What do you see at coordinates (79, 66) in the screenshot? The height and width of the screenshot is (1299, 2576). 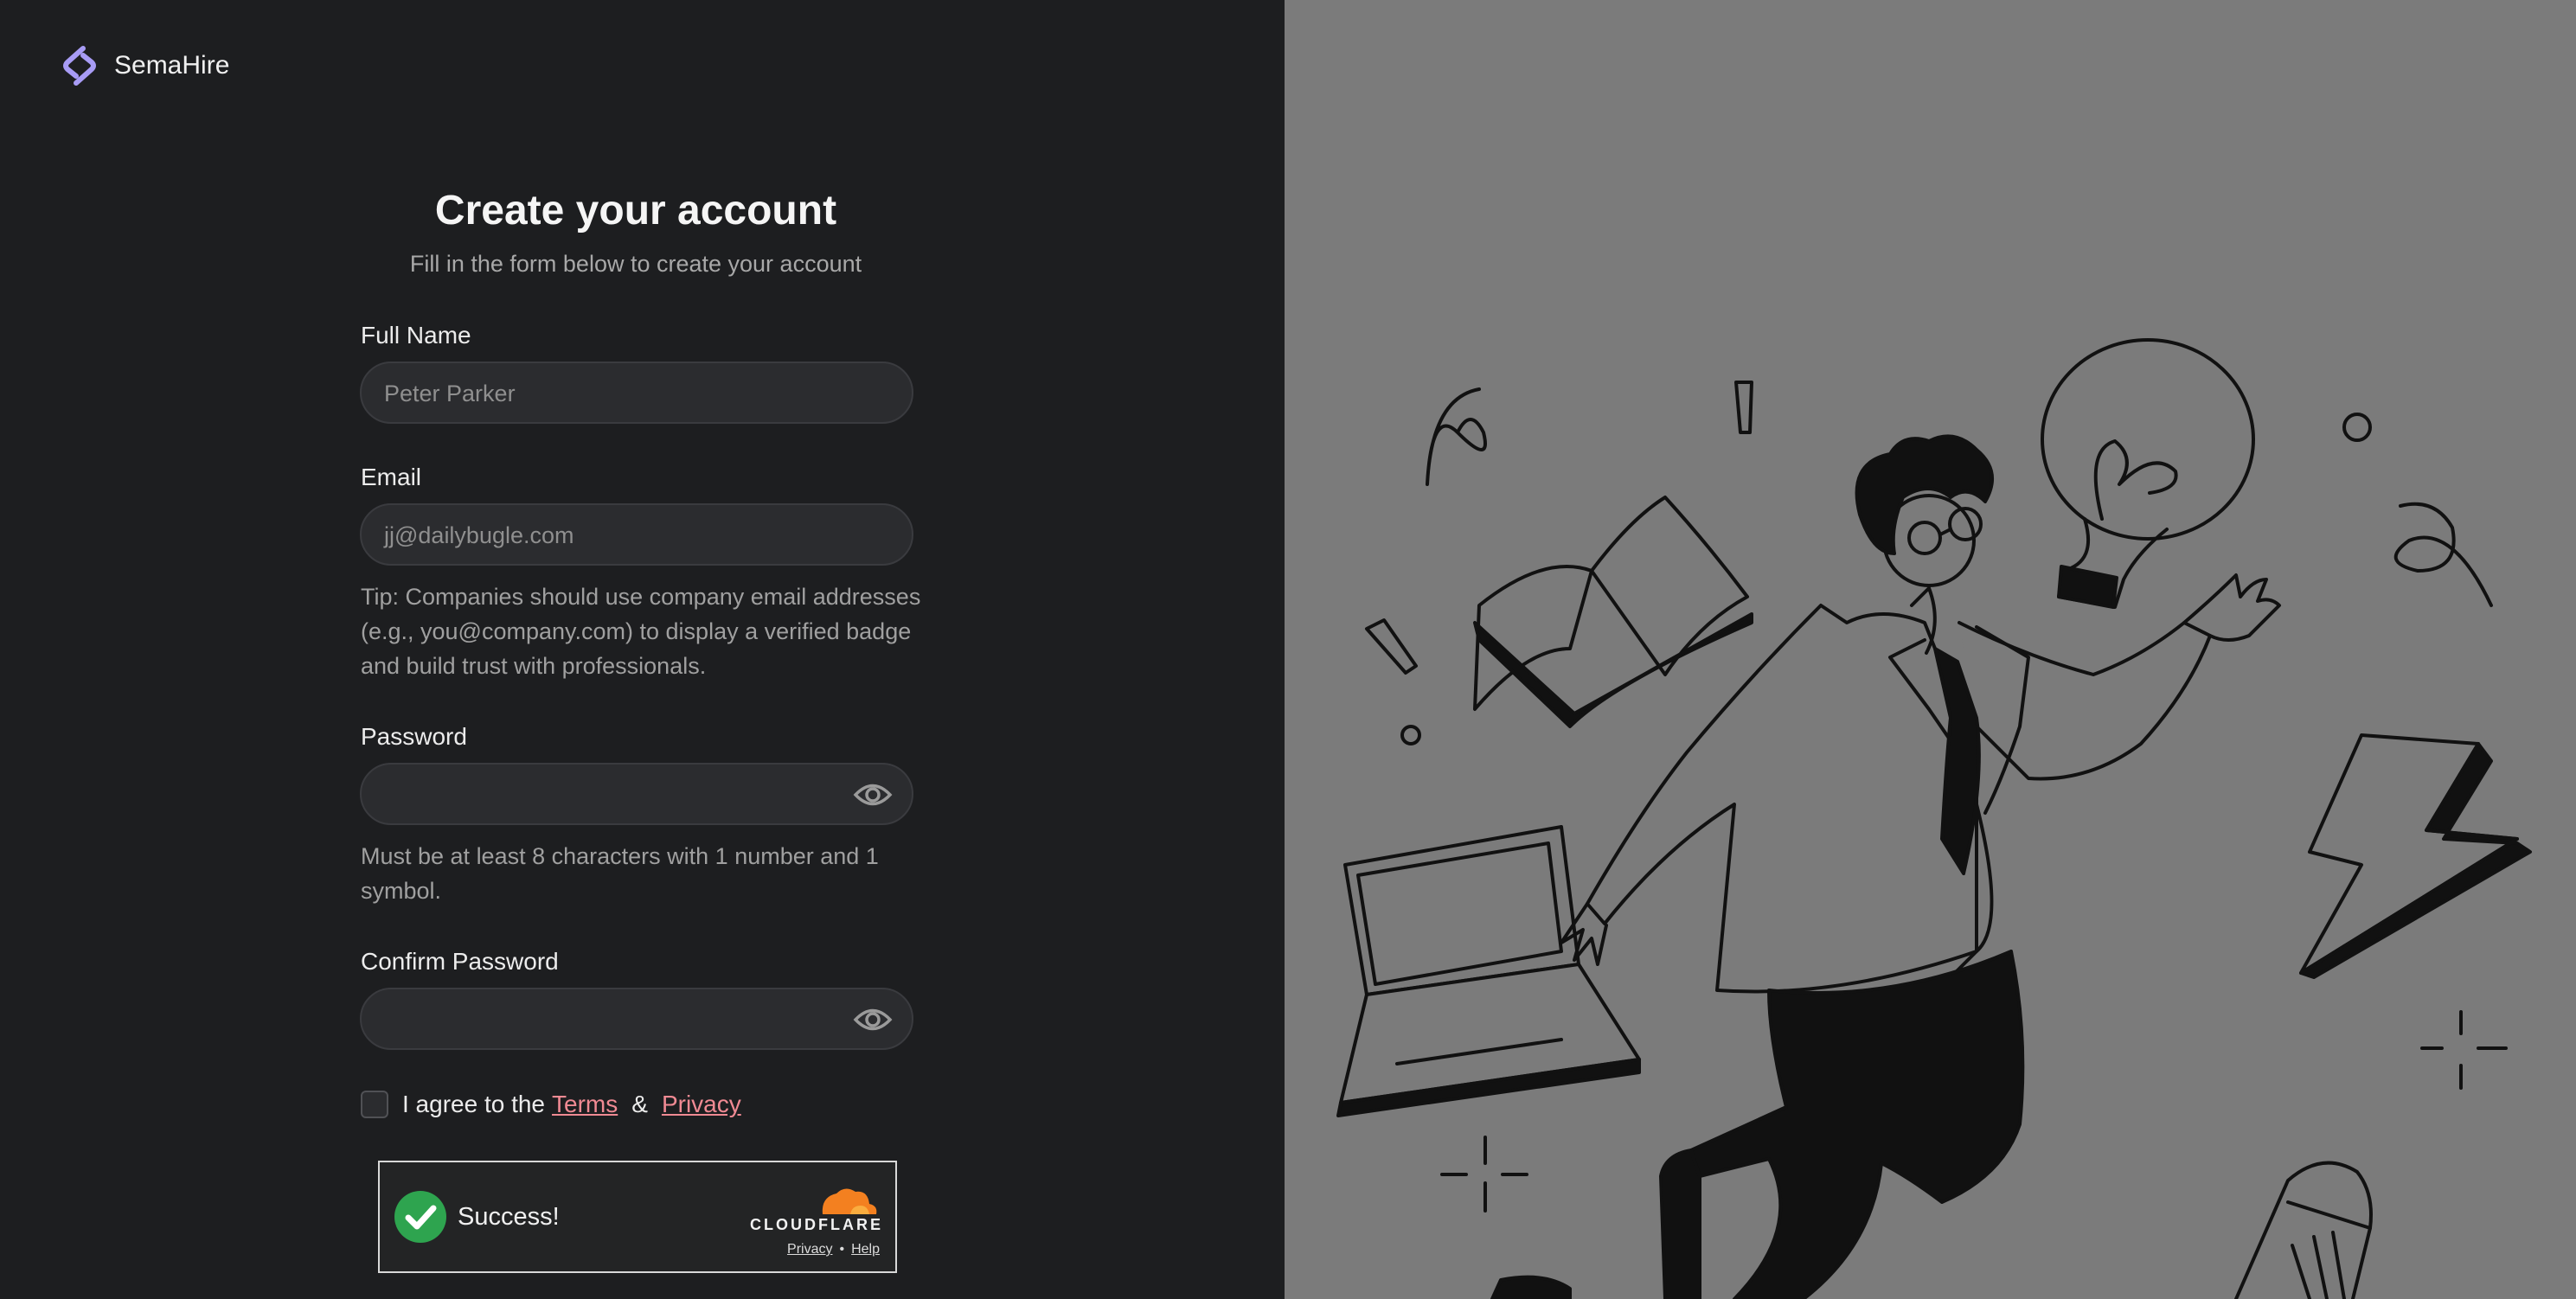 I see `semahire-logo-icon` at bounding box center [79, 66].